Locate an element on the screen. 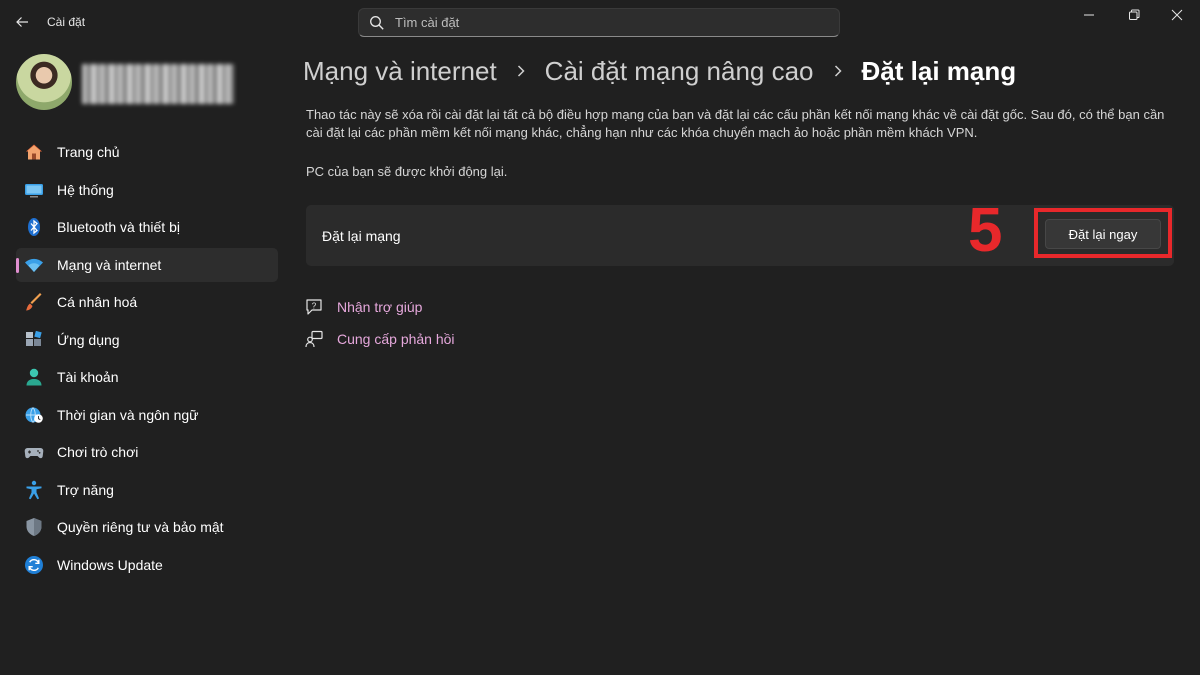 Image resolution: width=1200 pixels, height=675 pixels. restart-note: PC của bạn sẽ được khởi động lại. is located at coordinates (407, 171).